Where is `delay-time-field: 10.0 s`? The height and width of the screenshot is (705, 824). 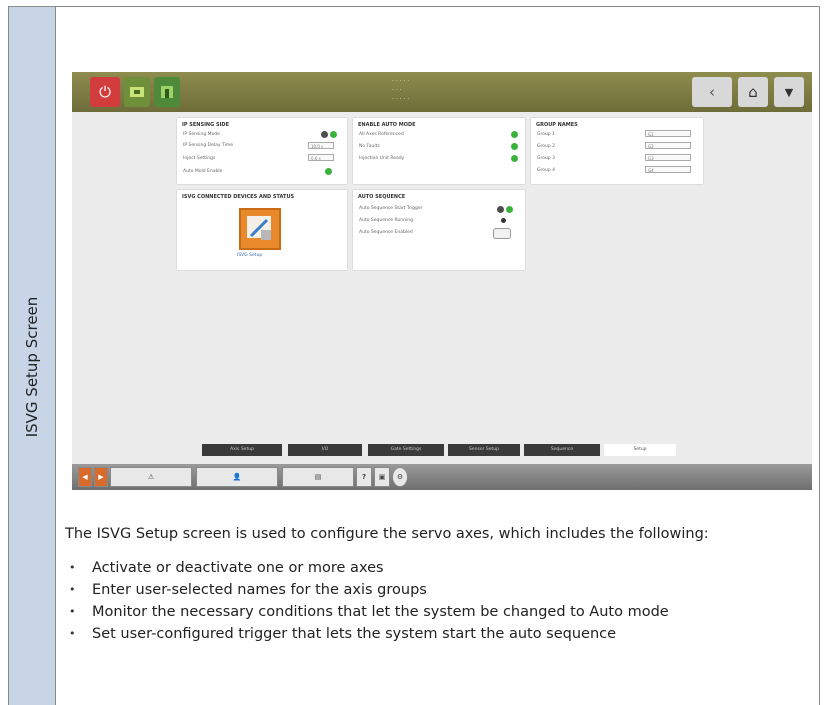
delay-time-field: 10.0 s is located at coordinates (321, 145).